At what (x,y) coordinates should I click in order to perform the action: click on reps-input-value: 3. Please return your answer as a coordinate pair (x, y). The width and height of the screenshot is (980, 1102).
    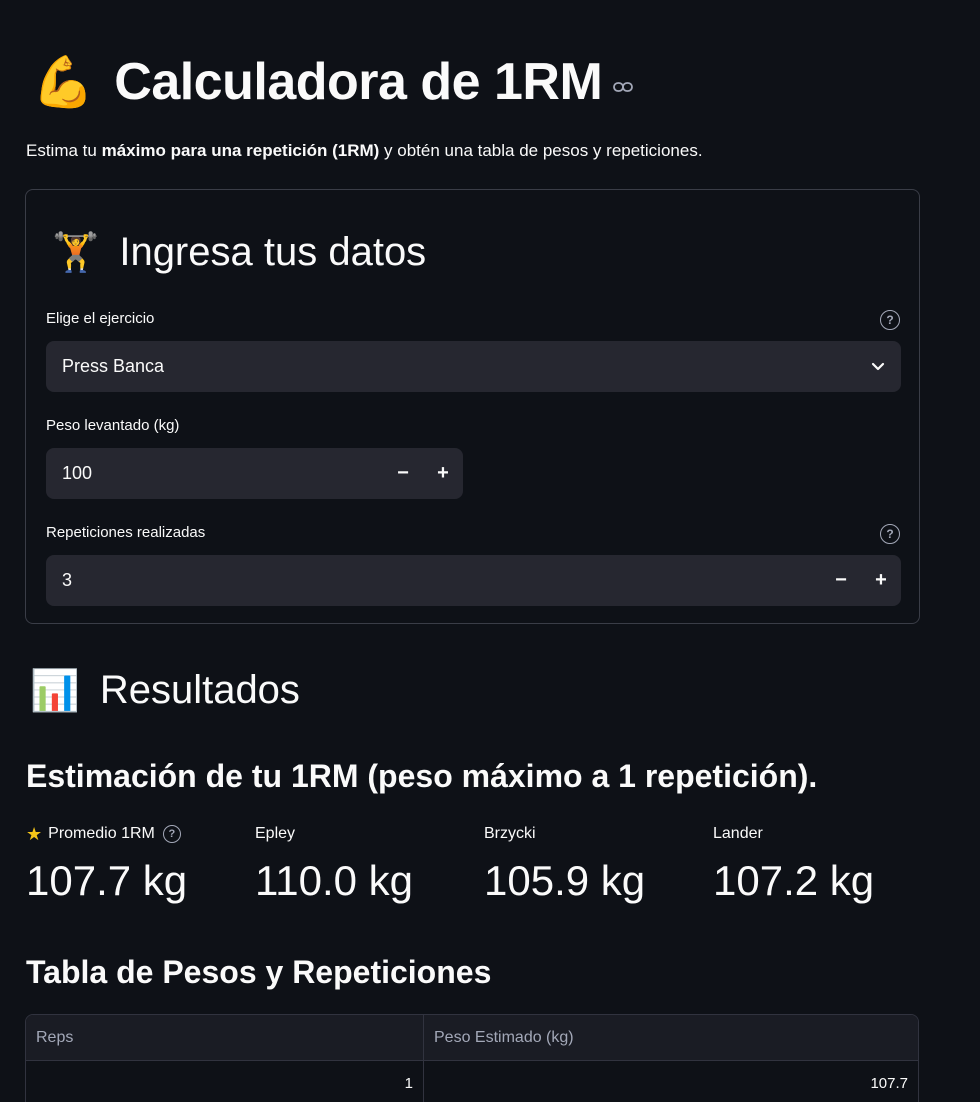
    Looking at the image, I should click on (67, 580).